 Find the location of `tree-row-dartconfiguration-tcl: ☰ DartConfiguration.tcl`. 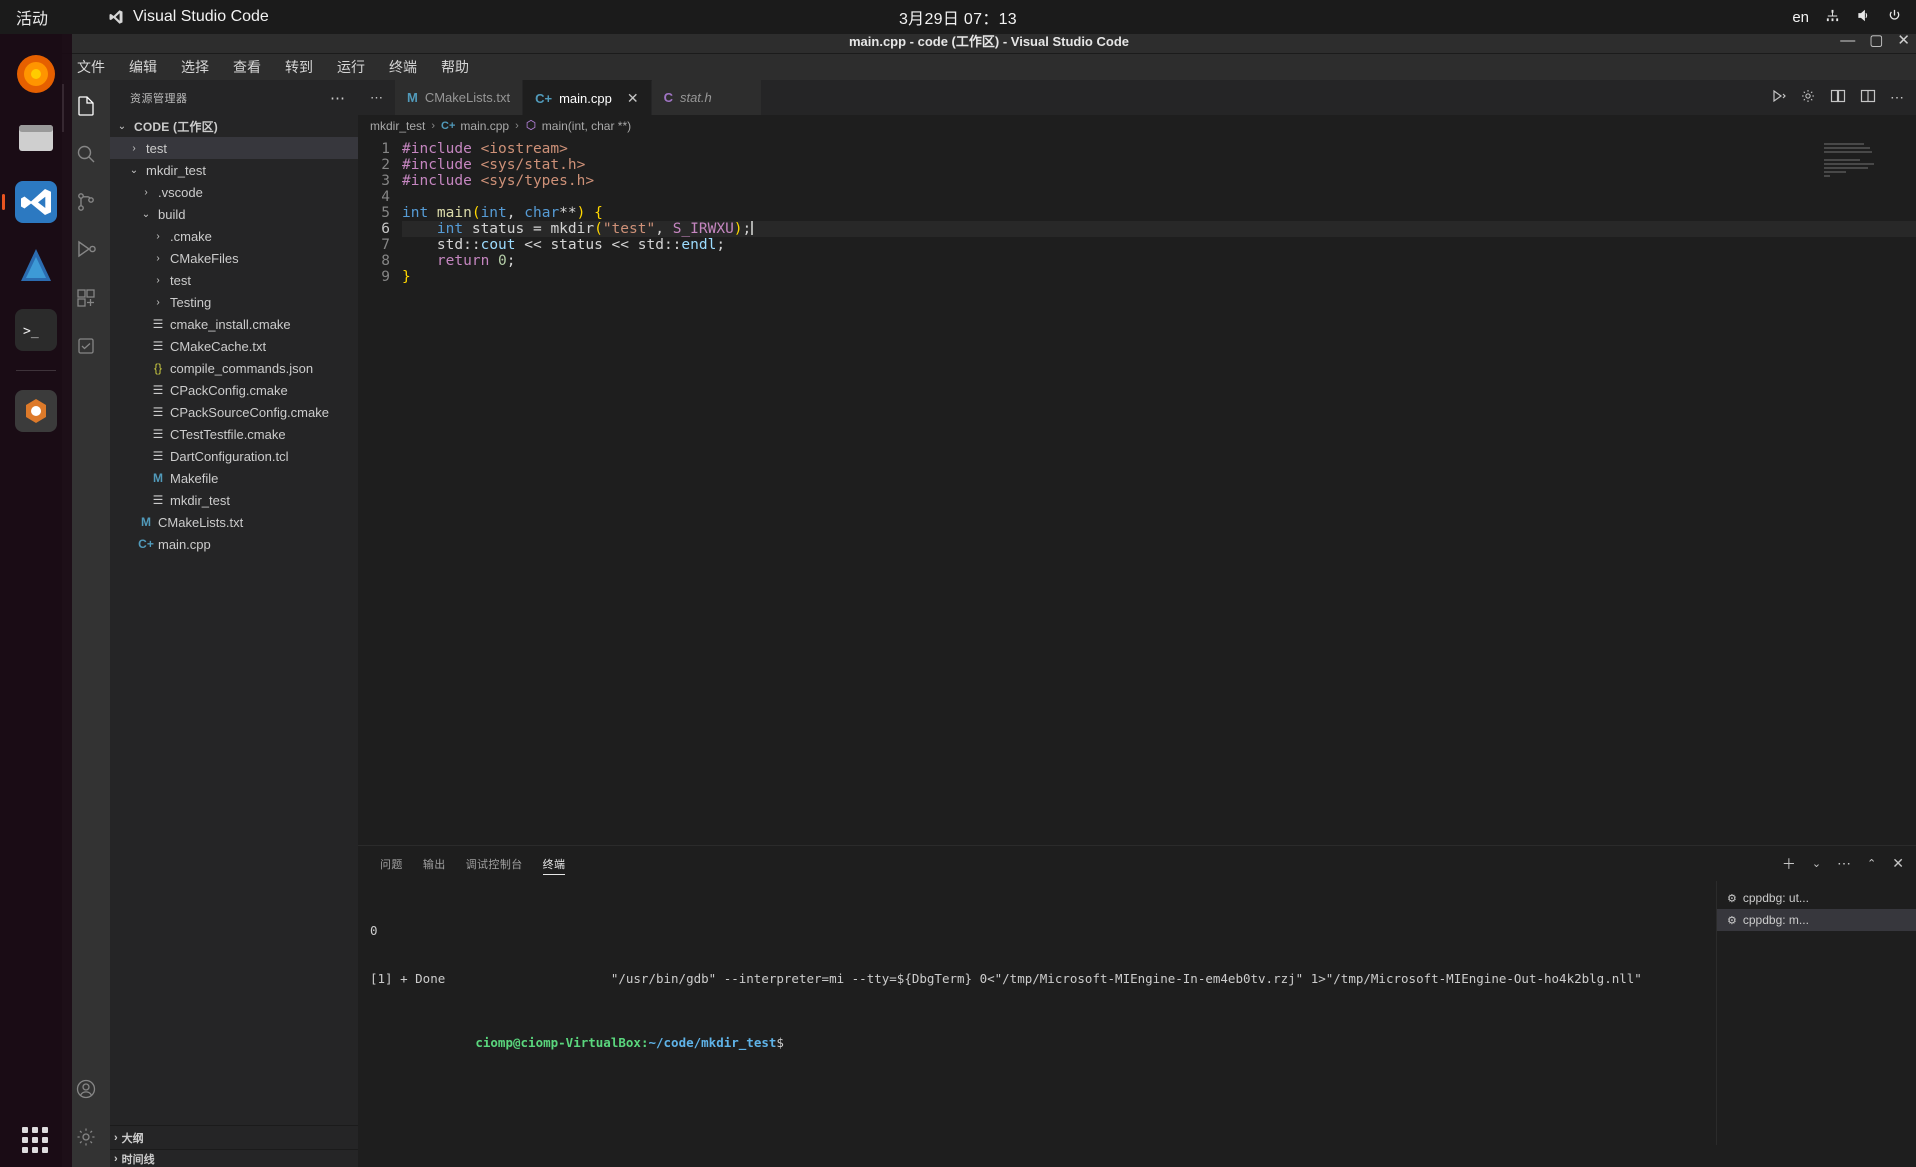

tree-row-dartconfiguration-tcl: ☰ DartConfiguration.tcl is located at coordinates (234, 456).